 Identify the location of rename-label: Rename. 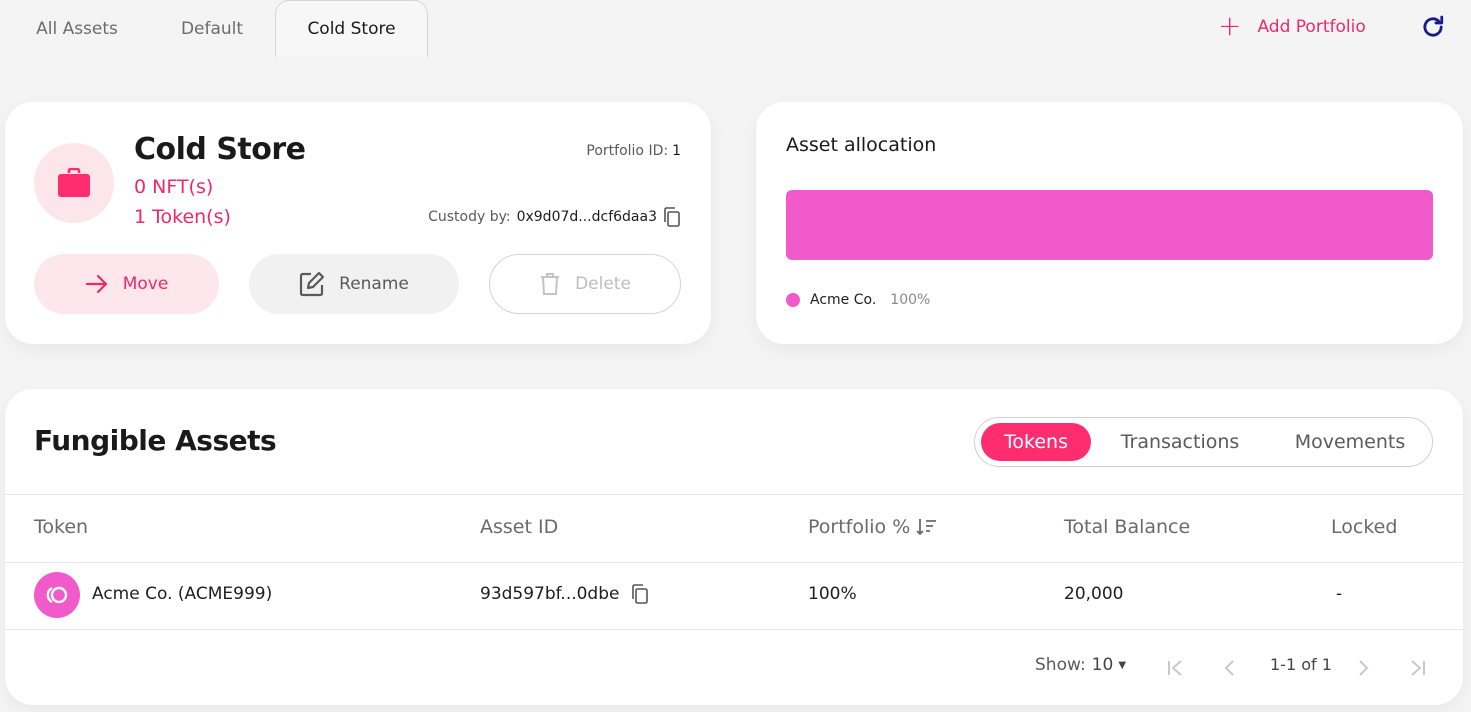
(374, 284).